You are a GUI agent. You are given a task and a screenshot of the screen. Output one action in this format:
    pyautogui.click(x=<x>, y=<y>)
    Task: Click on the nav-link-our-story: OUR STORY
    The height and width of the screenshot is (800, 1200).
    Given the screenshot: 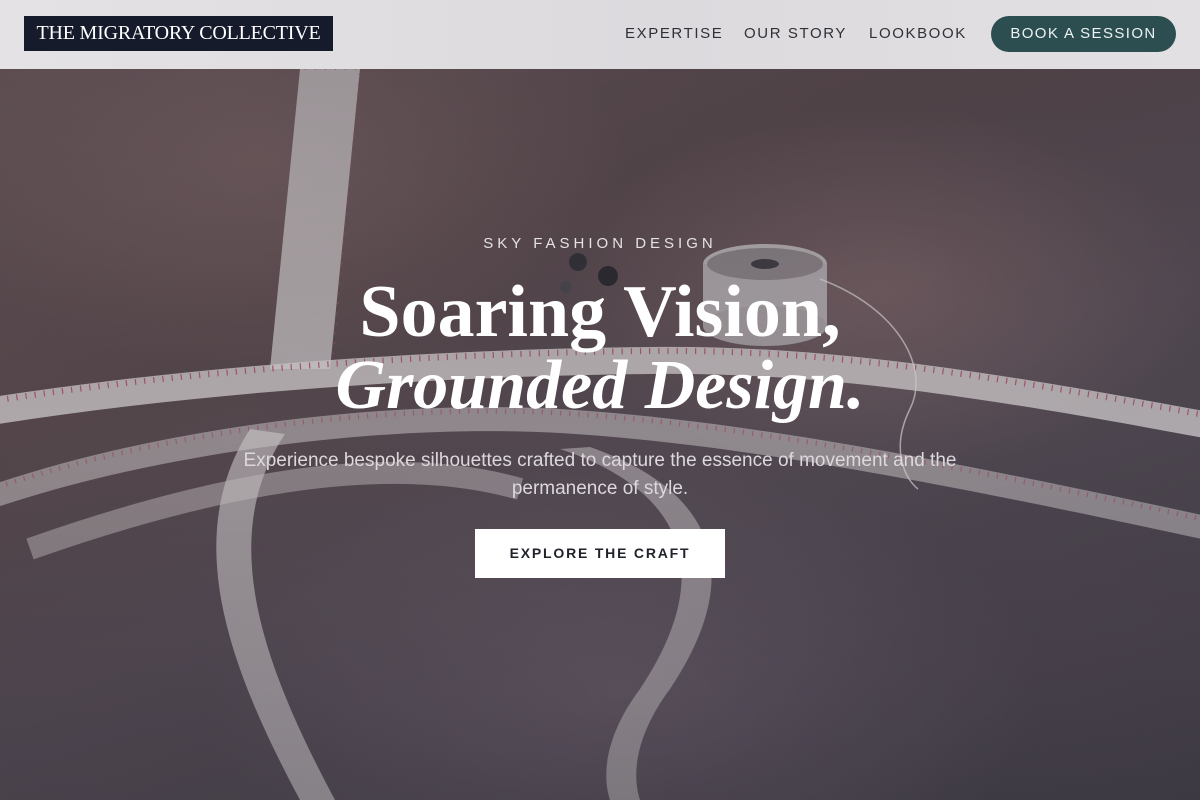 What is the action you would take?
    pyautogui.click(x=795, y=34)
    